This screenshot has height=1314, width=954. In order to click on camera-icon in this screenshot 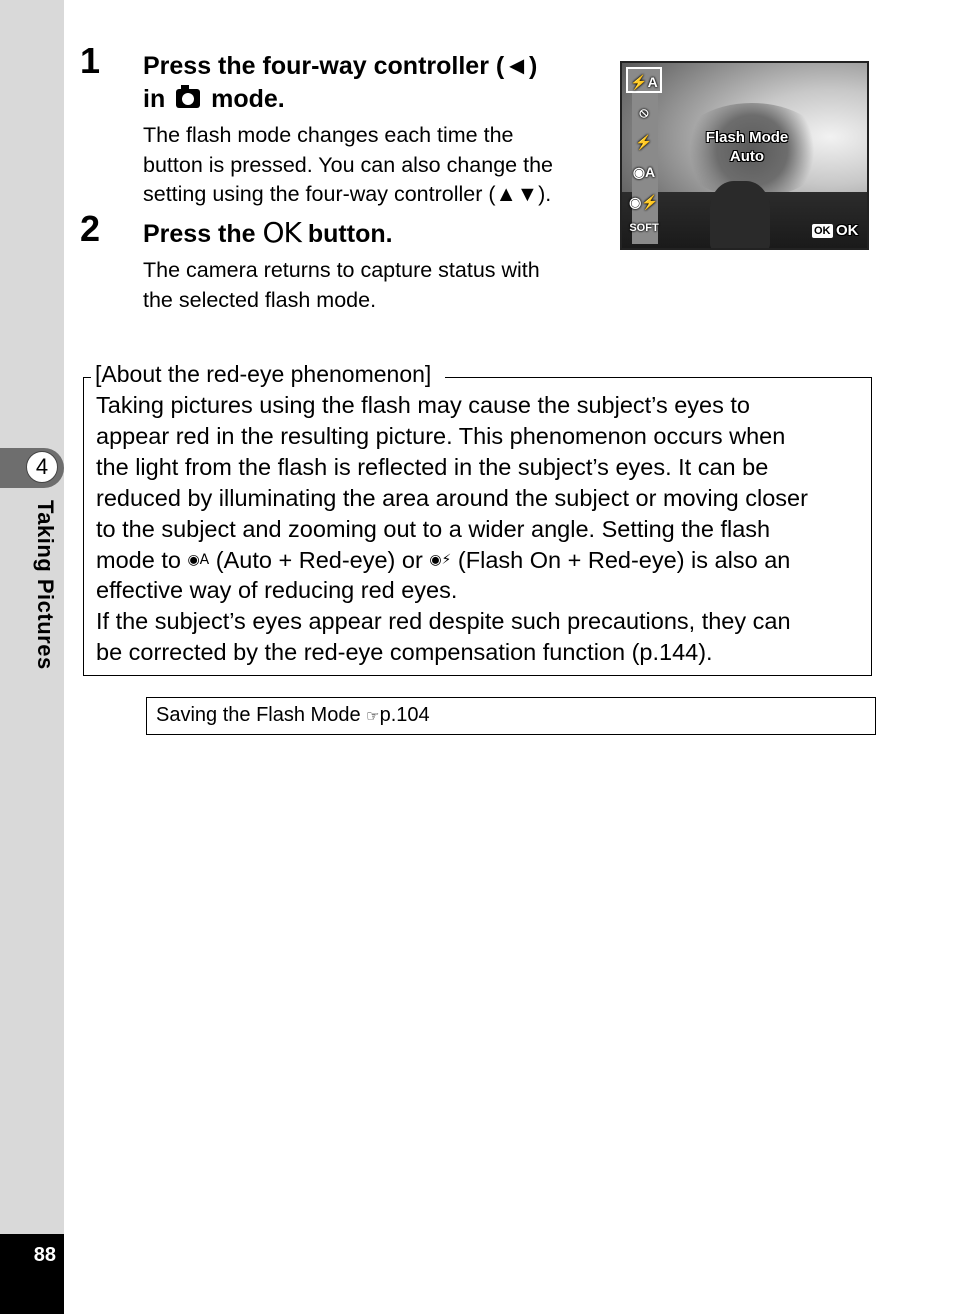, I will do `click(188, 96)`.